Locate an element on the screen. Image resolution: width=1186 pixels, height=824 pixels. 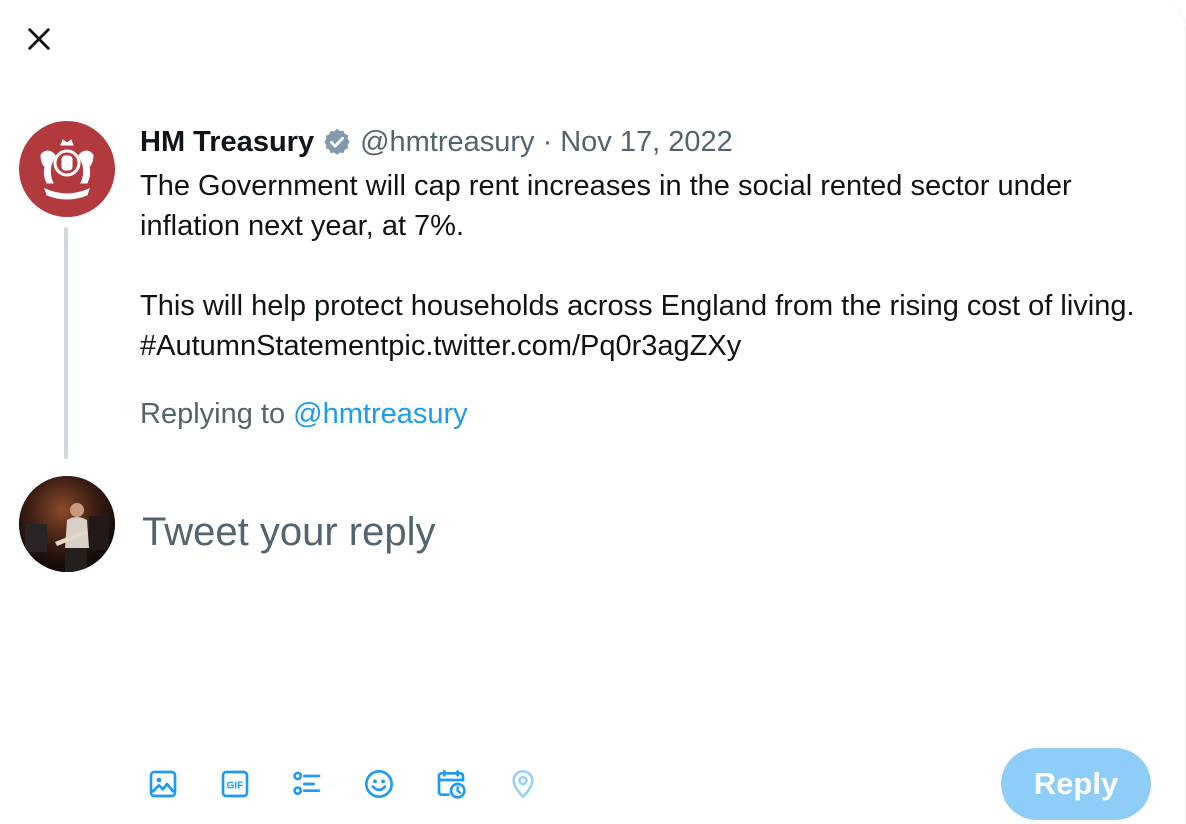
close-icon is located at coordinates (39, 39).